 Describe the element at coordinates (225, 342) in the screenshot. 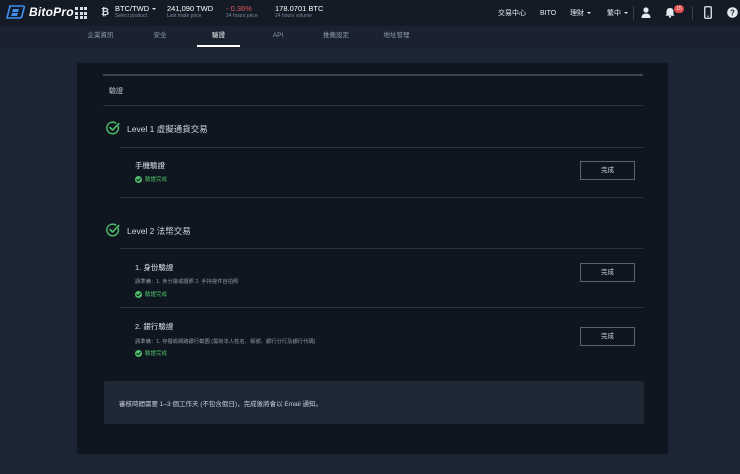

I see `bank-verification-desc: 請準備：1. 存摺或網路銀行截圖 (需有本人姓名、帳號、銀行分行及銀行代碼)` at that location.